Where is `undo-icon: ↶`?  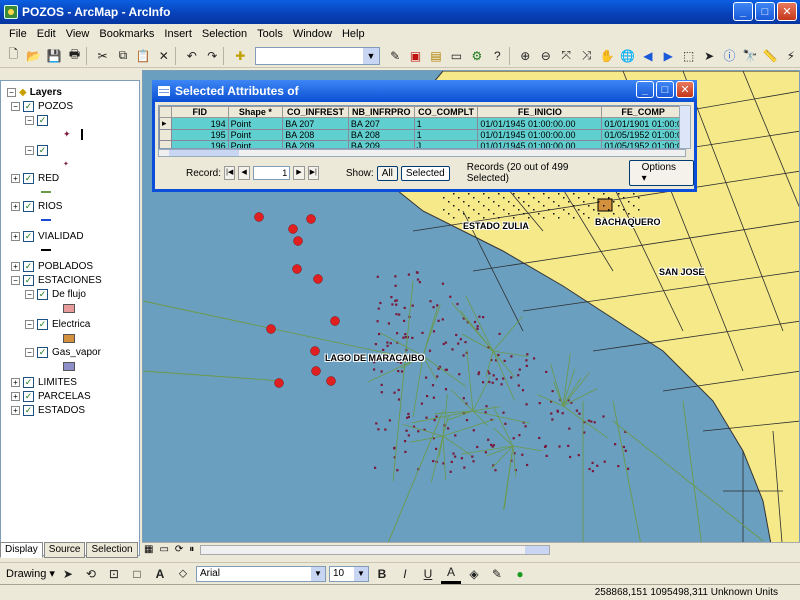 undo-icon: ↶ is located at coordinates (192, 56).